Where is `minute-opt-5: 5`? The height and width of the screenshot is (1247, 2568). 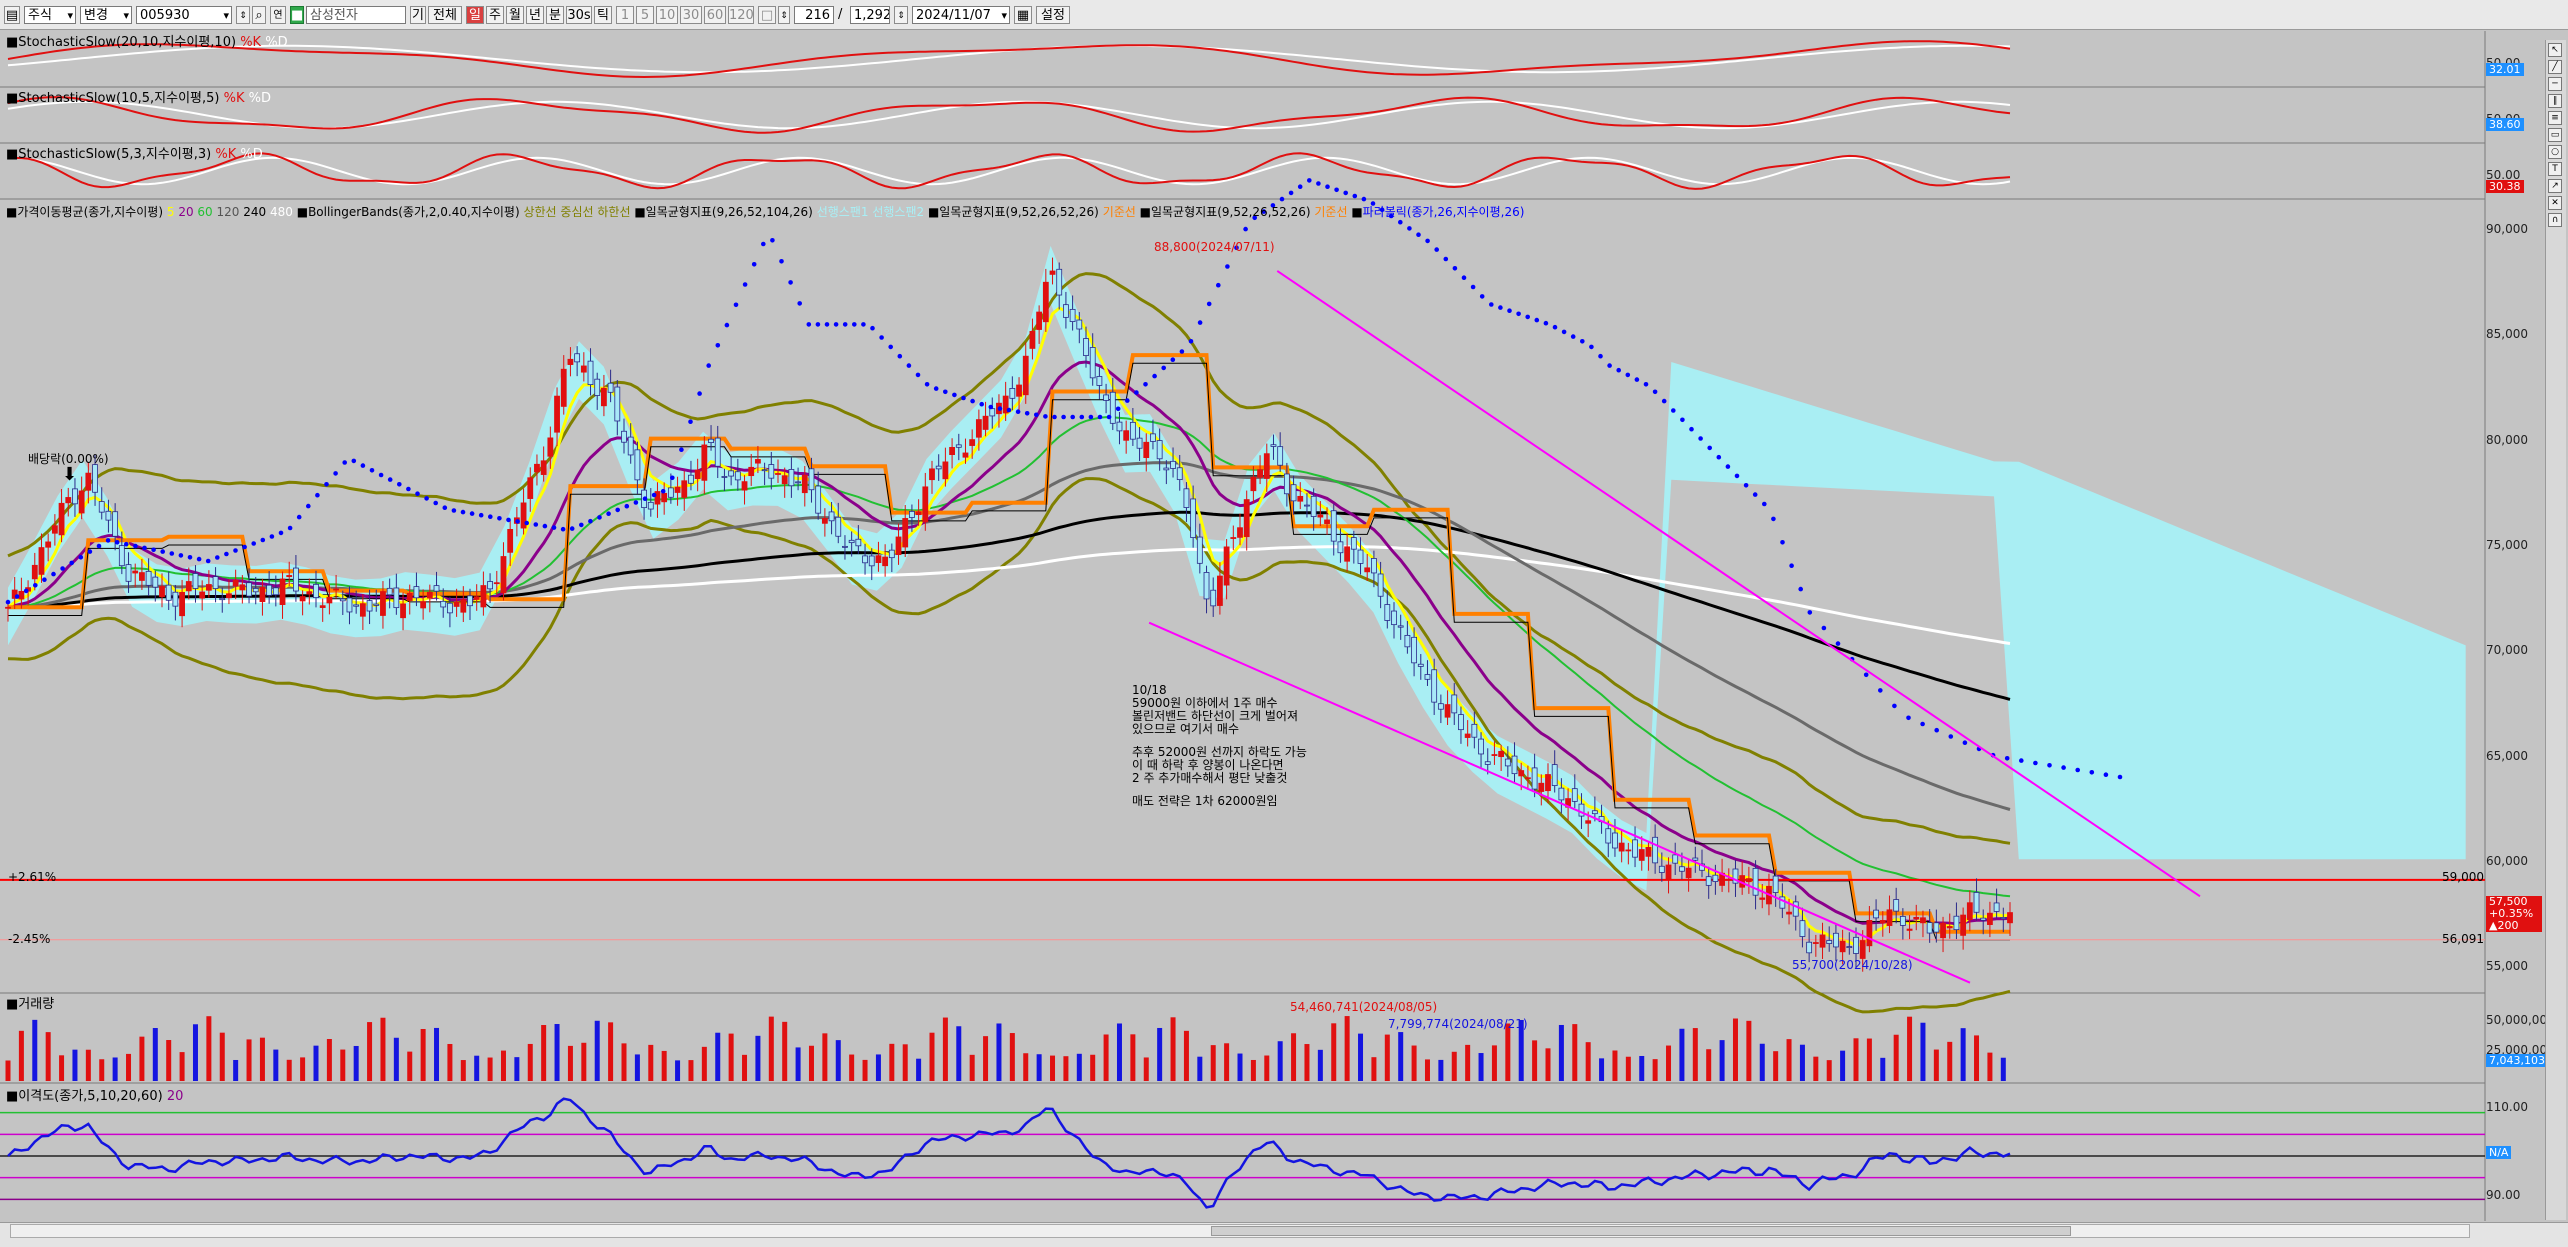
minute-opt-5: 5 is located at coordinates (645, 15).